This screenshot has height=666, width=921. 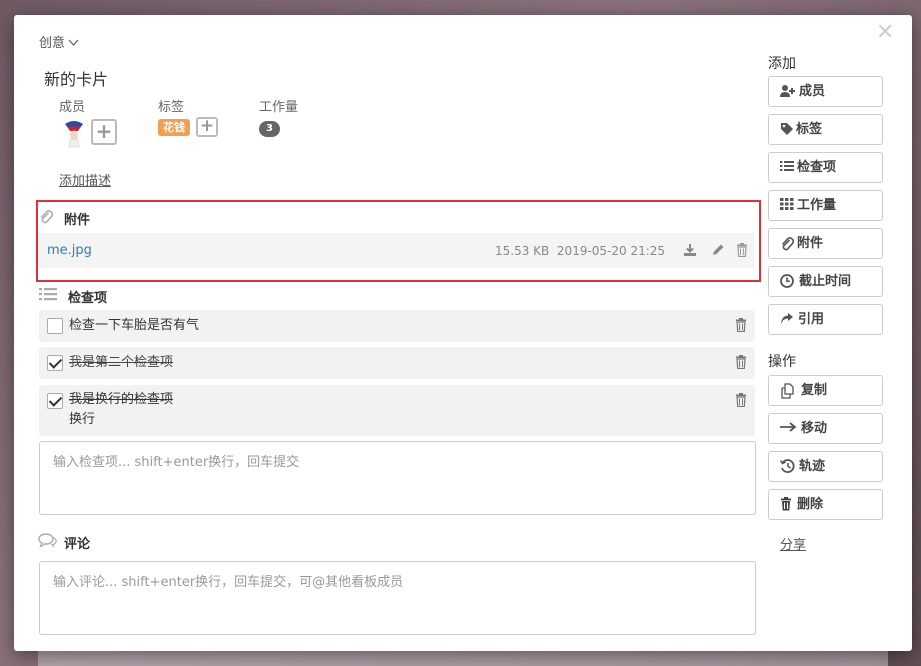 What do you see at coordinates (810, 504) in the screenshot?
I see `delete-label: 删除` at bounding box center [810, 504].